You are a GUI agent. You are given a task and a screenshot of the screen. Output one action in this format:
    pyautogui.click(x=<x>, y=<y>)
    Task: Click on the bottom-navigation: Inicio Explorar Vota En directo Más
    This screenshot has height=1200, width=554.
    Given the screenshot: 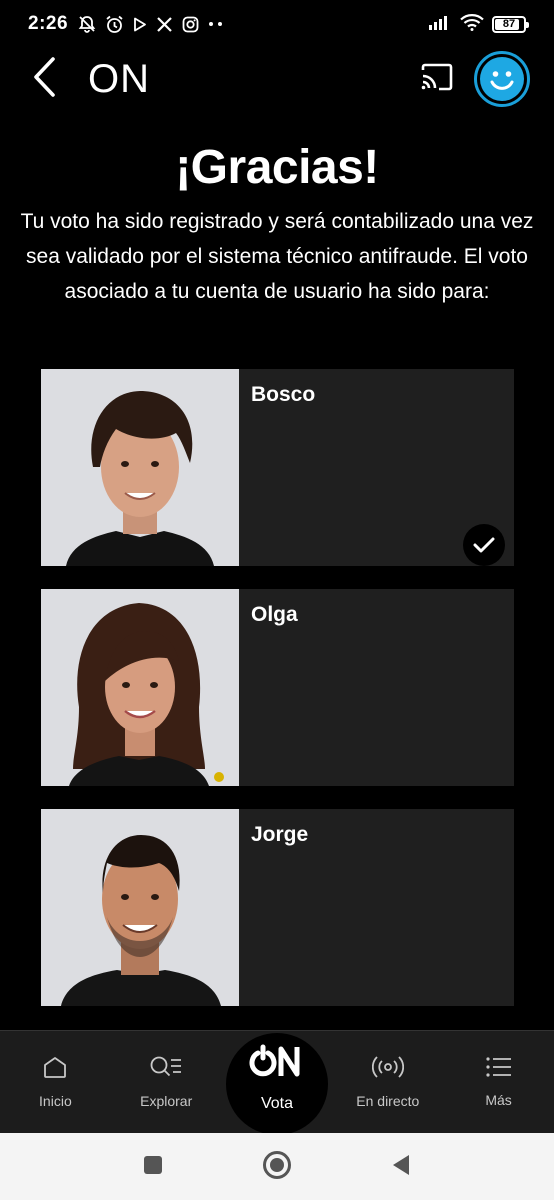 What is the action you would take?
    pyautogui.click(x=277, y=1082)
    